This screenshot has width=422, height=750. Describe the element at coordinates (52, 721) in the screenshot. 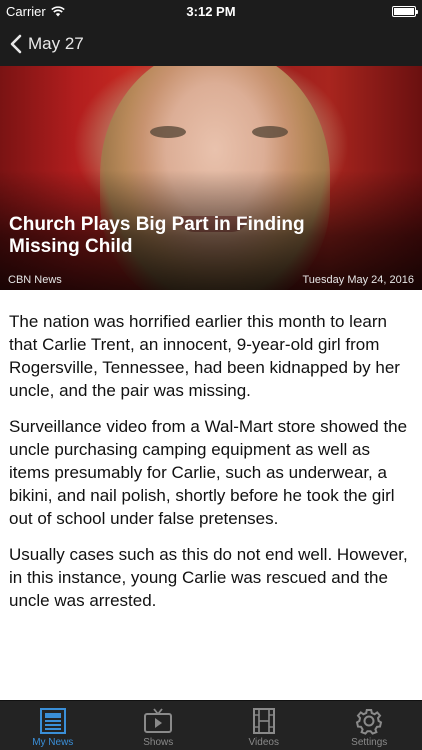

I see `newspaper-icon` at that location.